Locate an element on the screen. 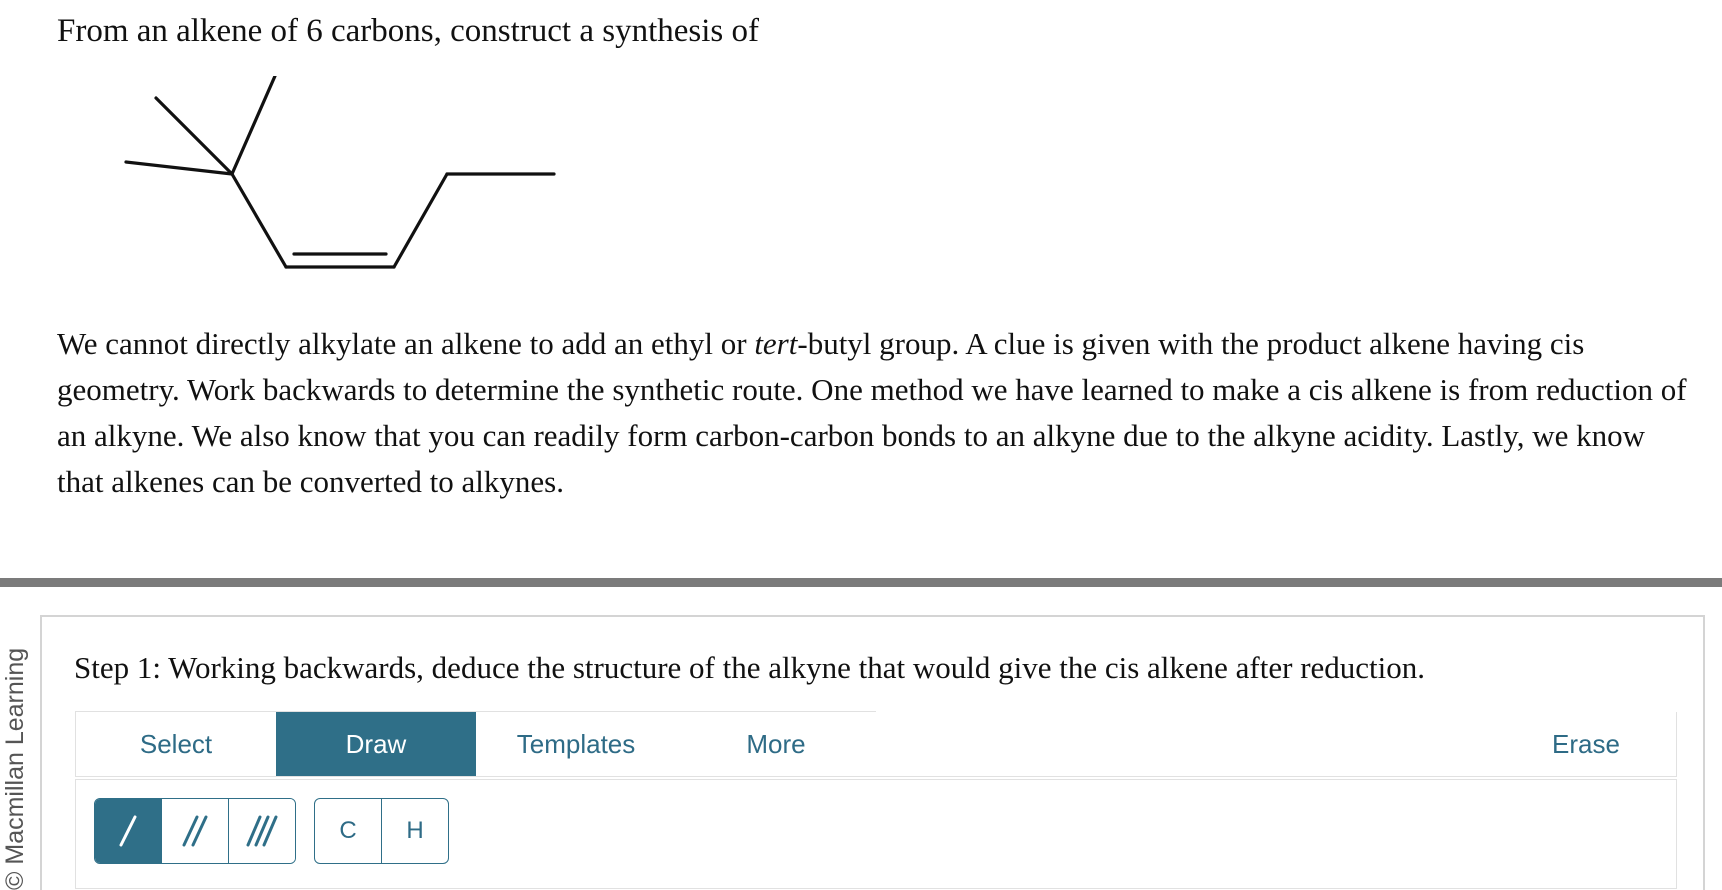 The image size is (1722, 890). double-bond-icon is located at coordinates (195, 831).